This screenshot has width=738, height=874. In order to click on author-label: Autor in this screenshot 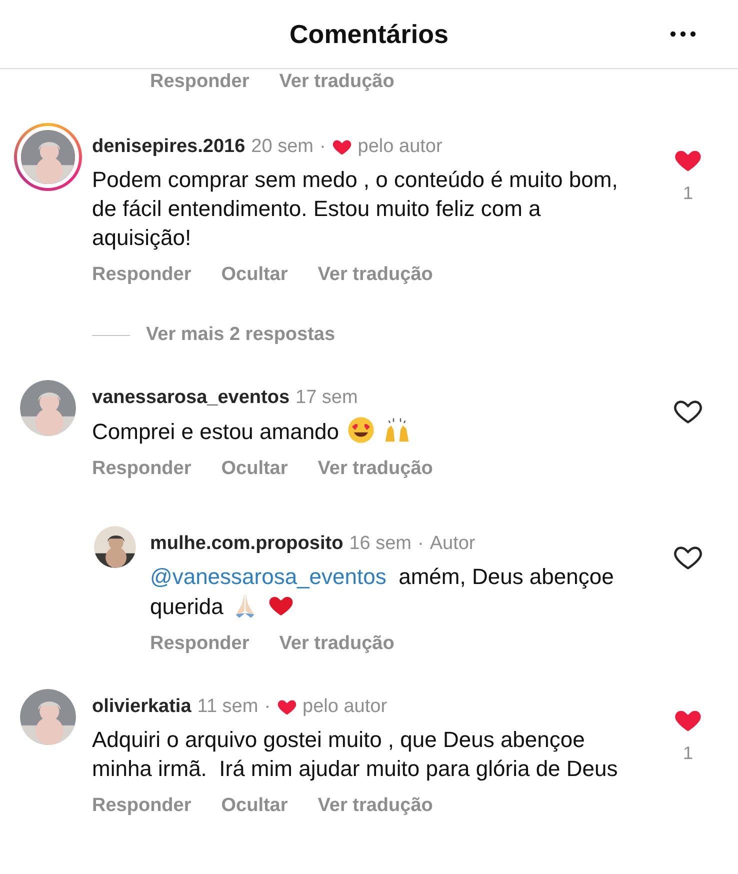, I will do `click(453, 544)`.